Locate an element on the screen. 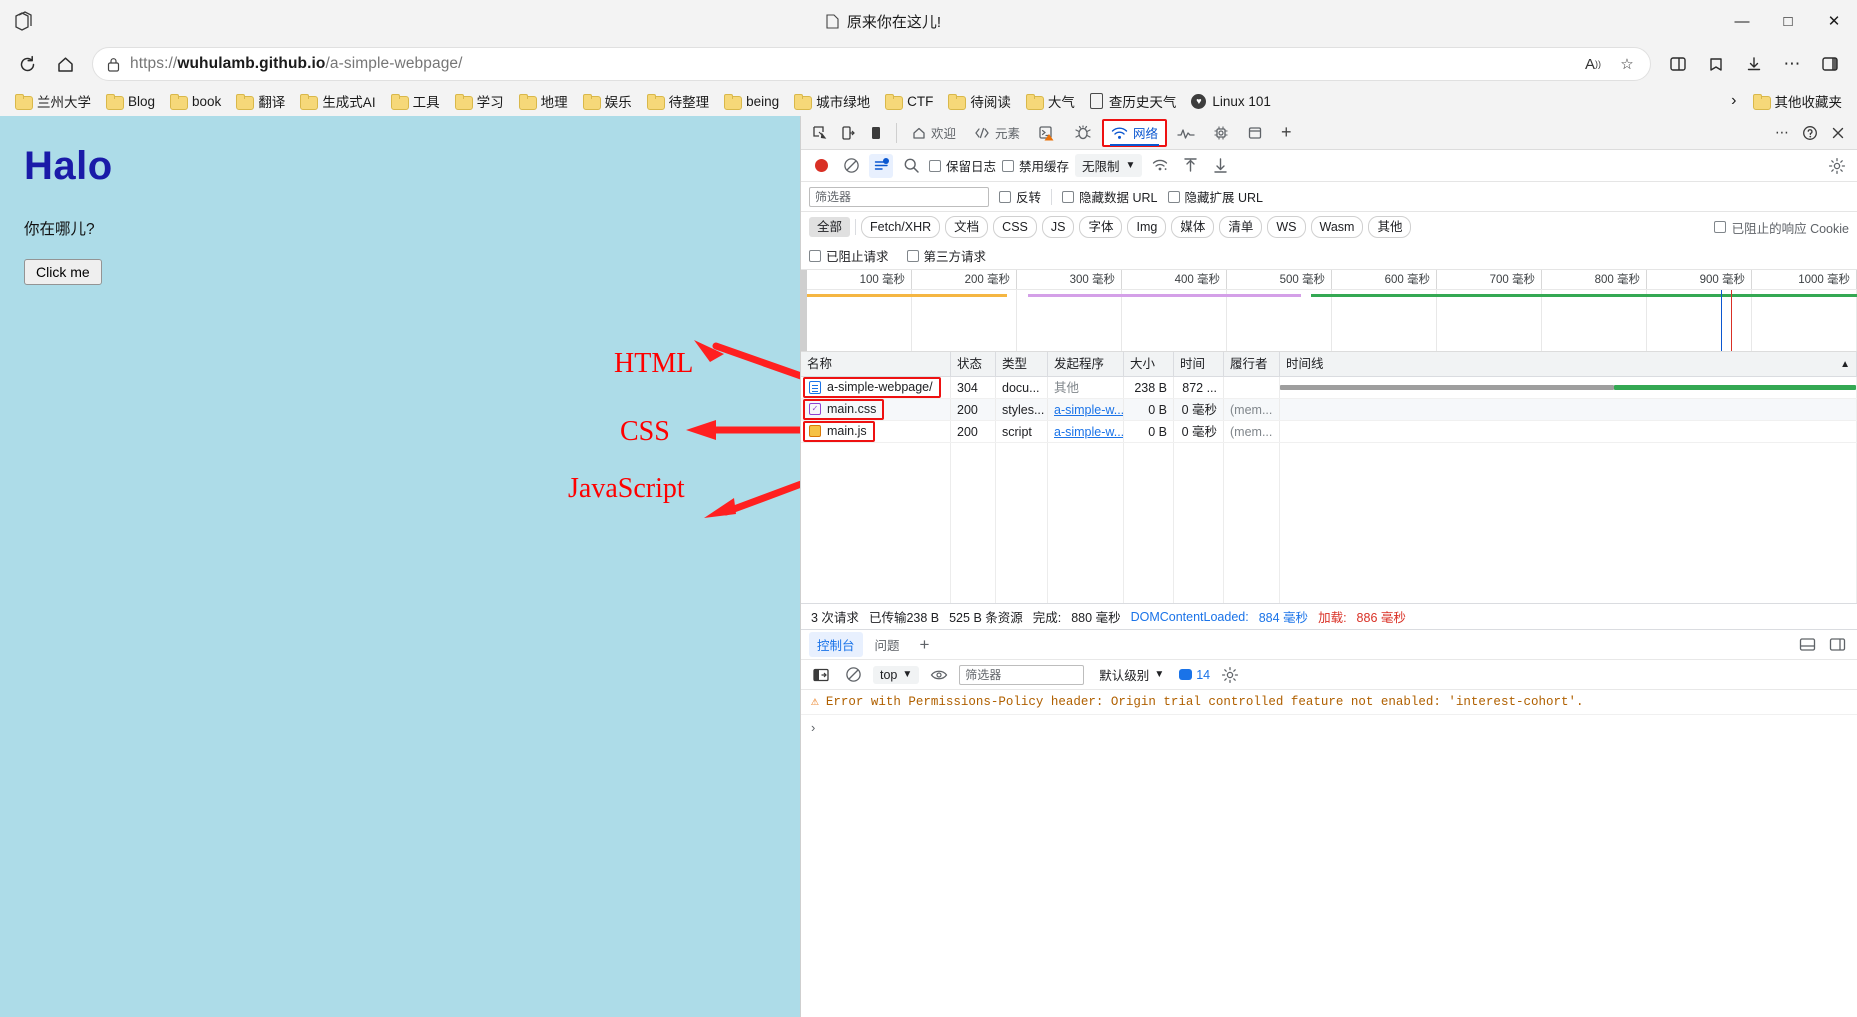  console-context-dropdown: top ▼ is located at coordinates (896, 674).